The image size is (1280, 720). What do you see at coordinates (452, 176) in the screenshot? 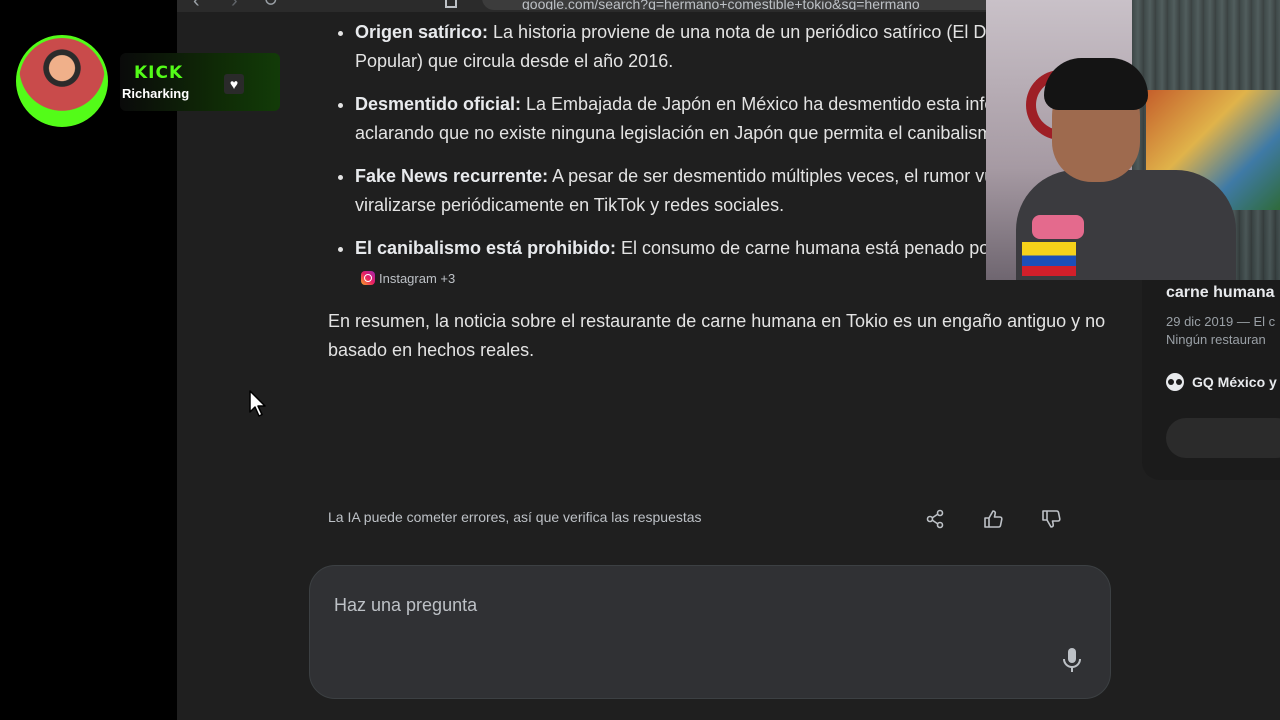
I see `bullet-title: Fake News recurrente:` at bounding box center [452, 176].